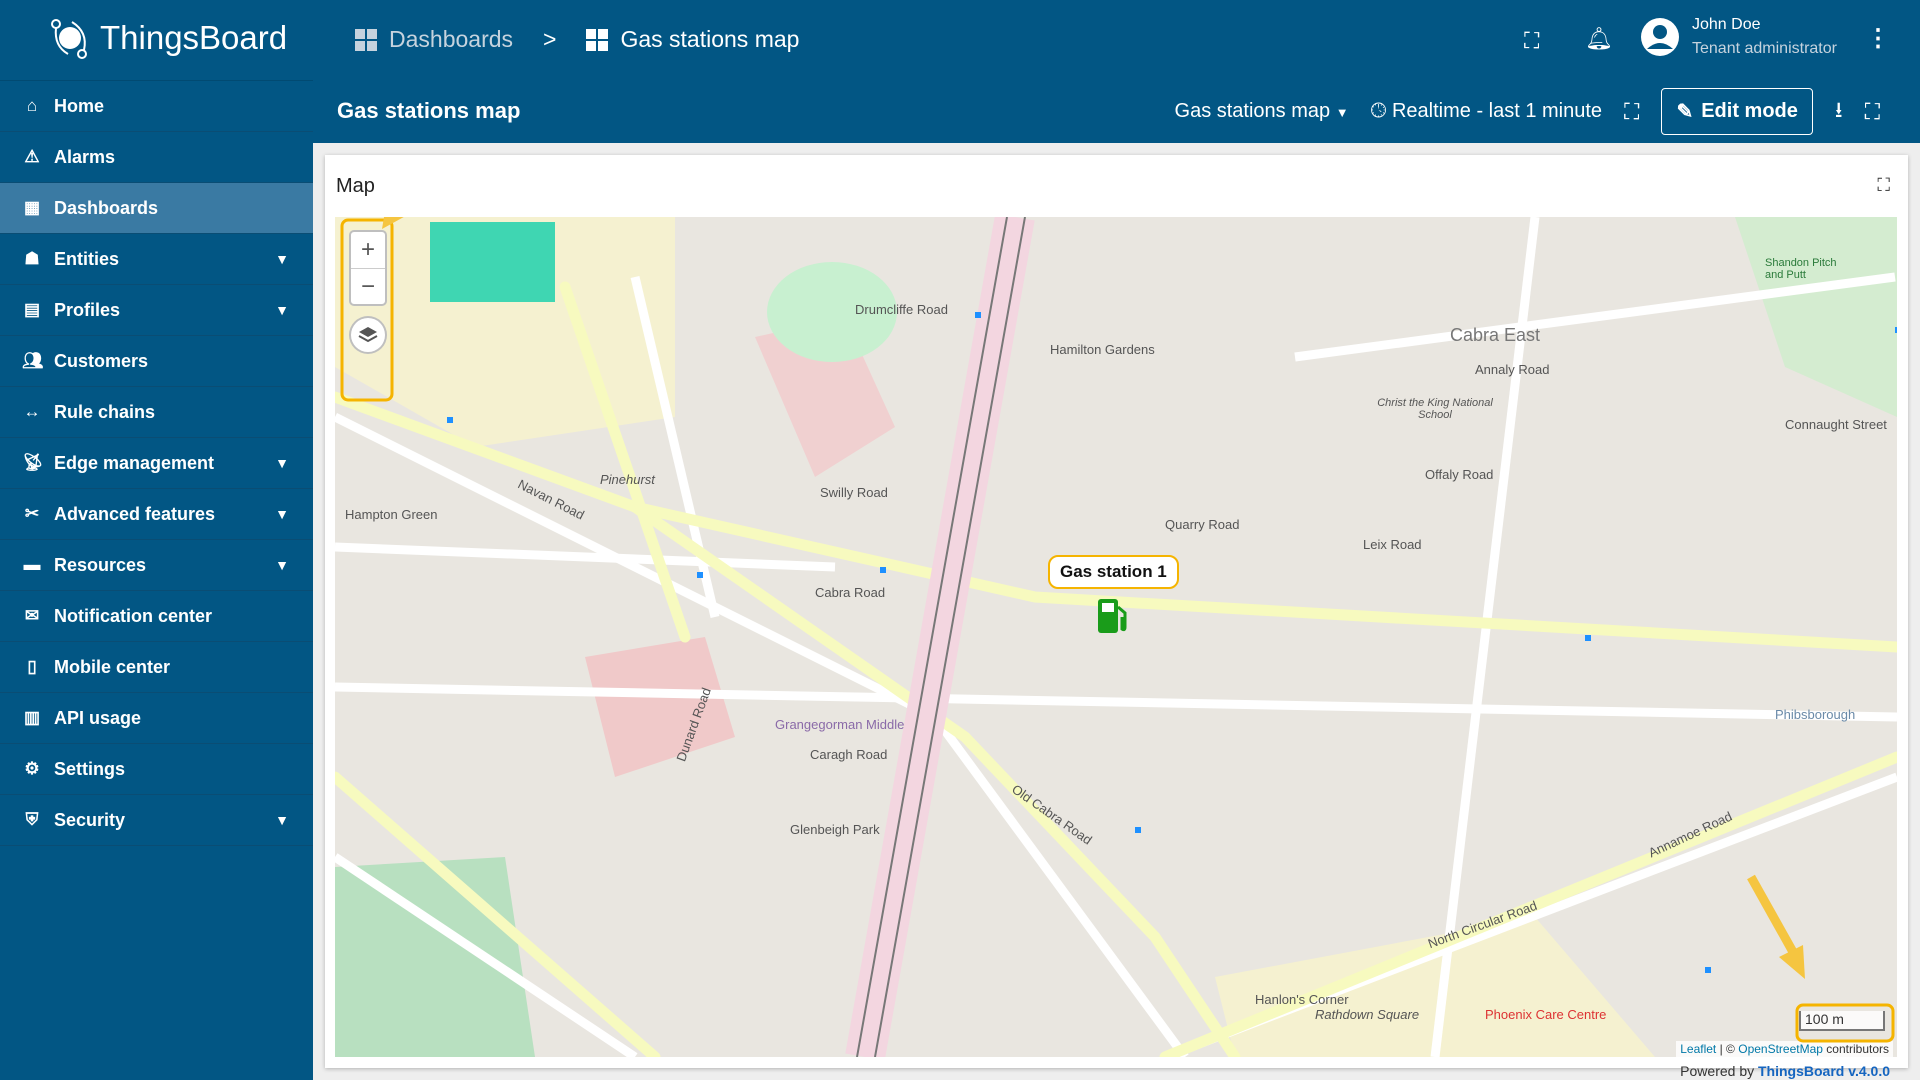 This screenshot has height=1080, width=1920. Describe the element at coordinates (1717, 1071) in the screenshot. I see `powered-by-text: Powered by` at that location.